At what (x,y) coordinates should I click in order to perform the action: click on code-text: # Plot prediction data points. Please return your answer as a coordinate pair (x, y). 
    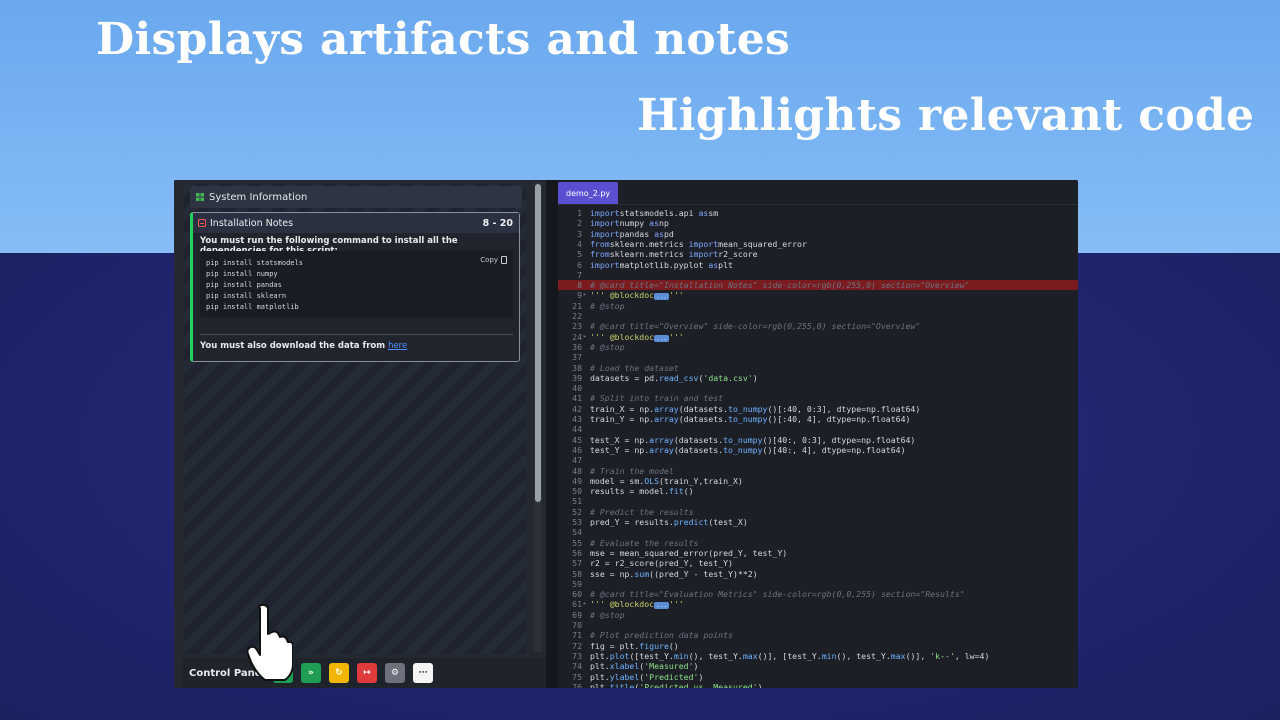
    Looking at the image, I should click on (661, 635).